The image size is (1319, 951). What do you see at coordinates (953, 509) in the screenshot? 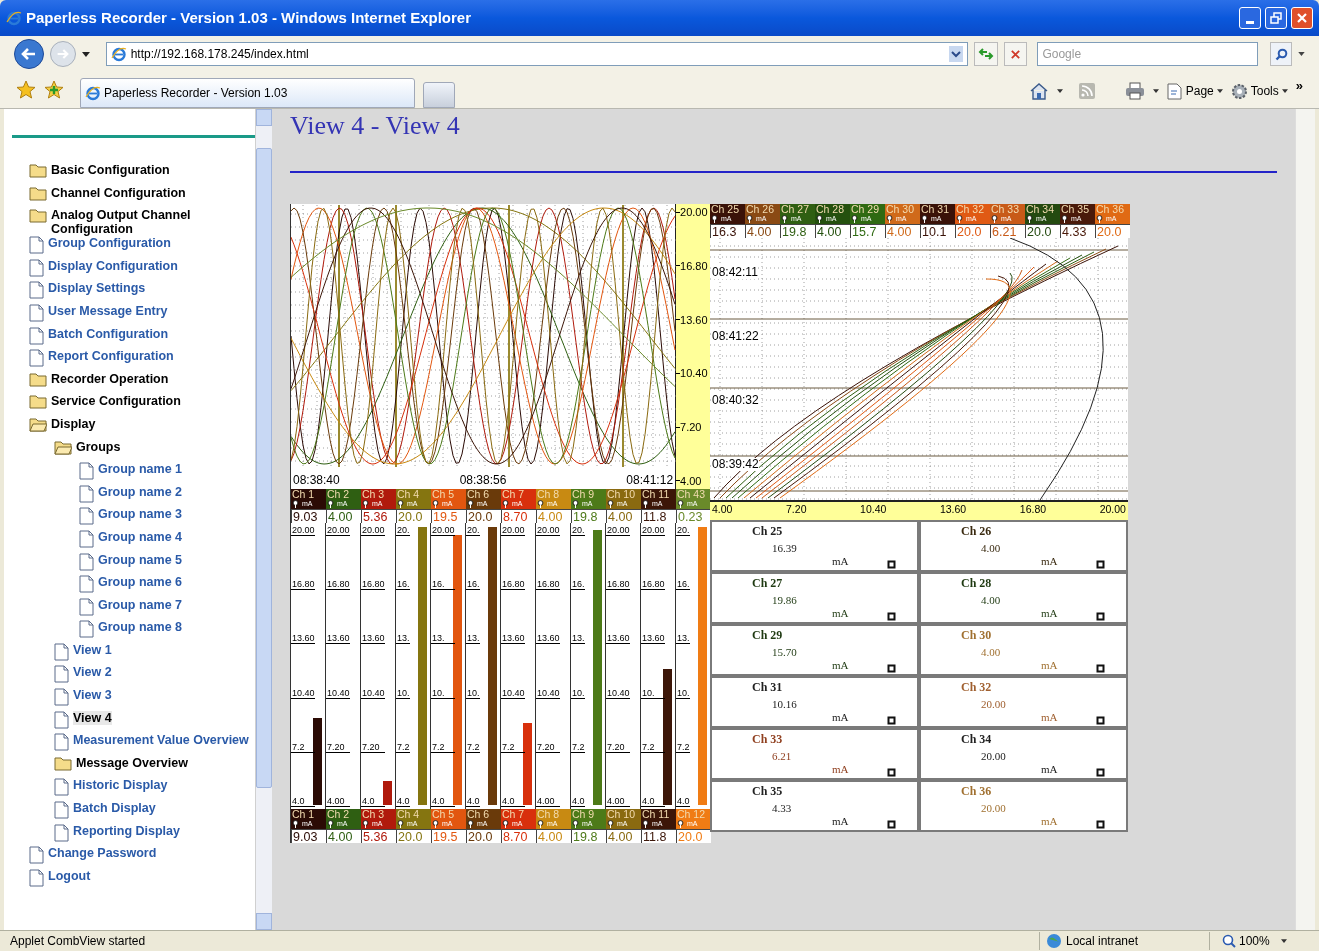
I see `axis-label: 13.60` at bounding box center [953, 509].